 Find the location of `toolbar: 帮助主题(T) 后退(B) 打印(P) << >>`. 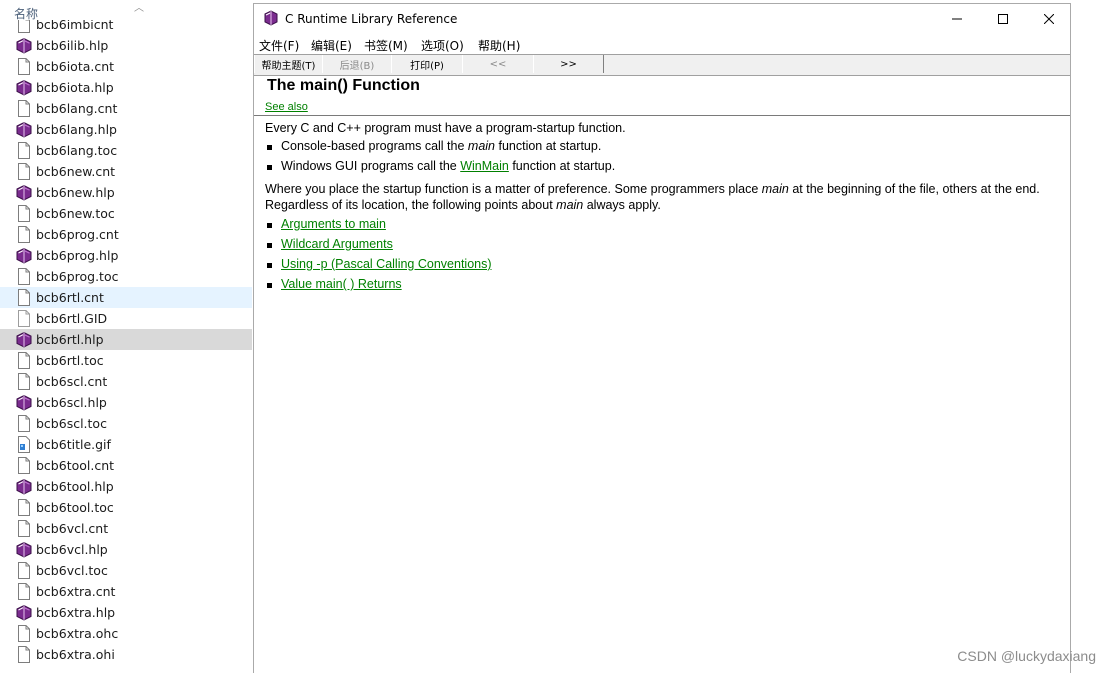

toolbar: 帮助主题(T) 后退(B) 打印(P) << >> is located at coordinates (662, 65).